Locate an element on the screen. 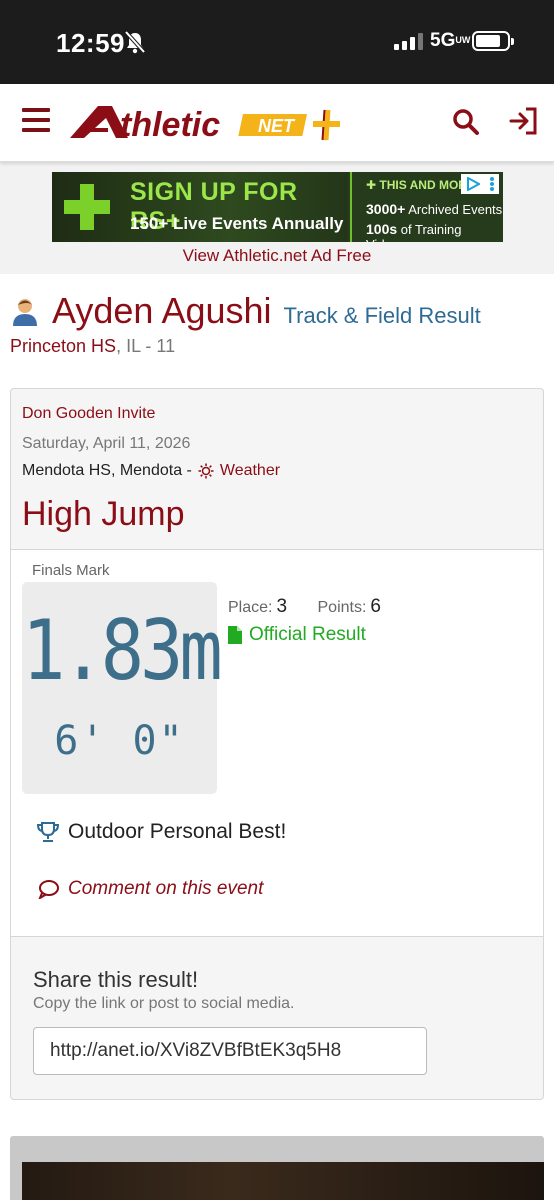  weather-link: Weather is located at coordinates (239, 471).